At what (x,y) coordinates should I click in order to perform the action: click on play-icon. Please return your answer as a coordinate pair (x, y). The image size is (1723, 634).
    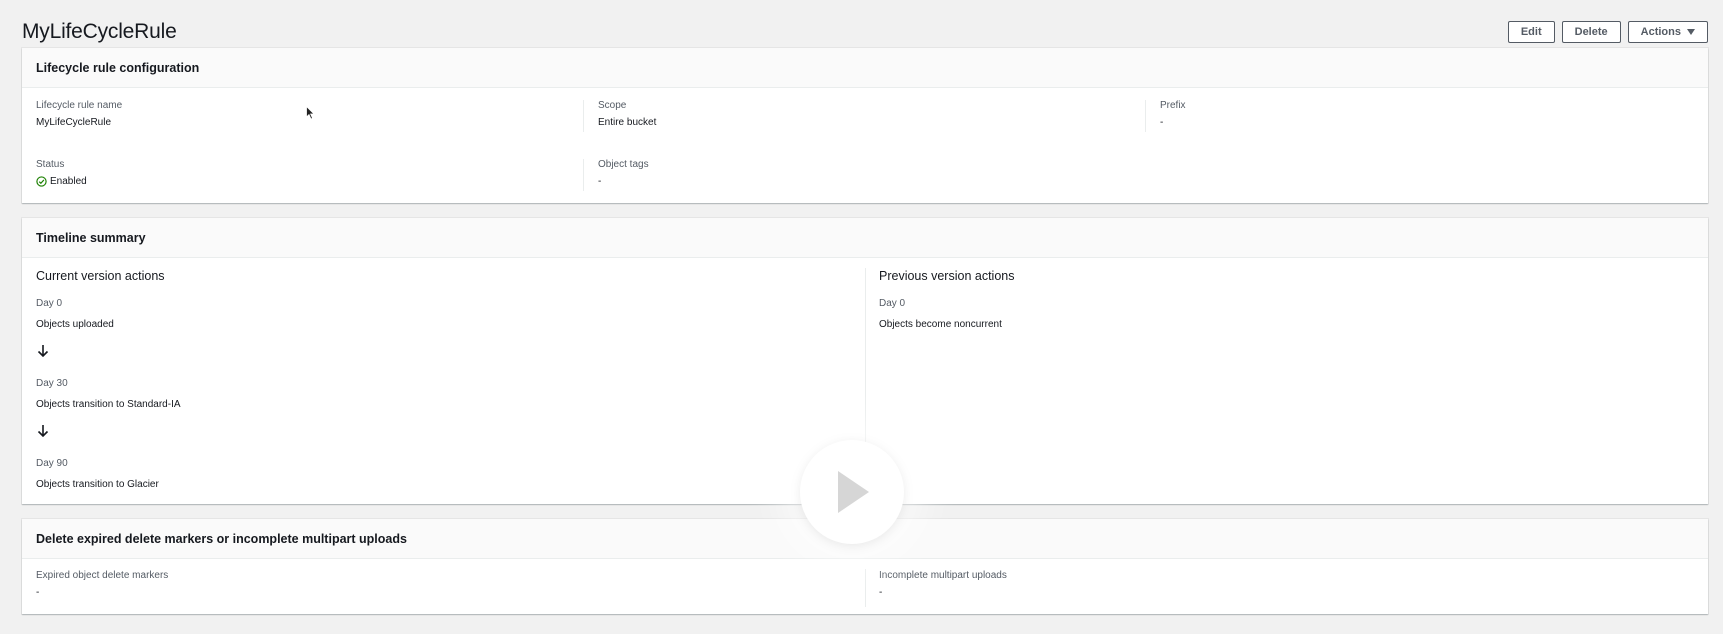
    Looking at the image, I should click on (853, 492).